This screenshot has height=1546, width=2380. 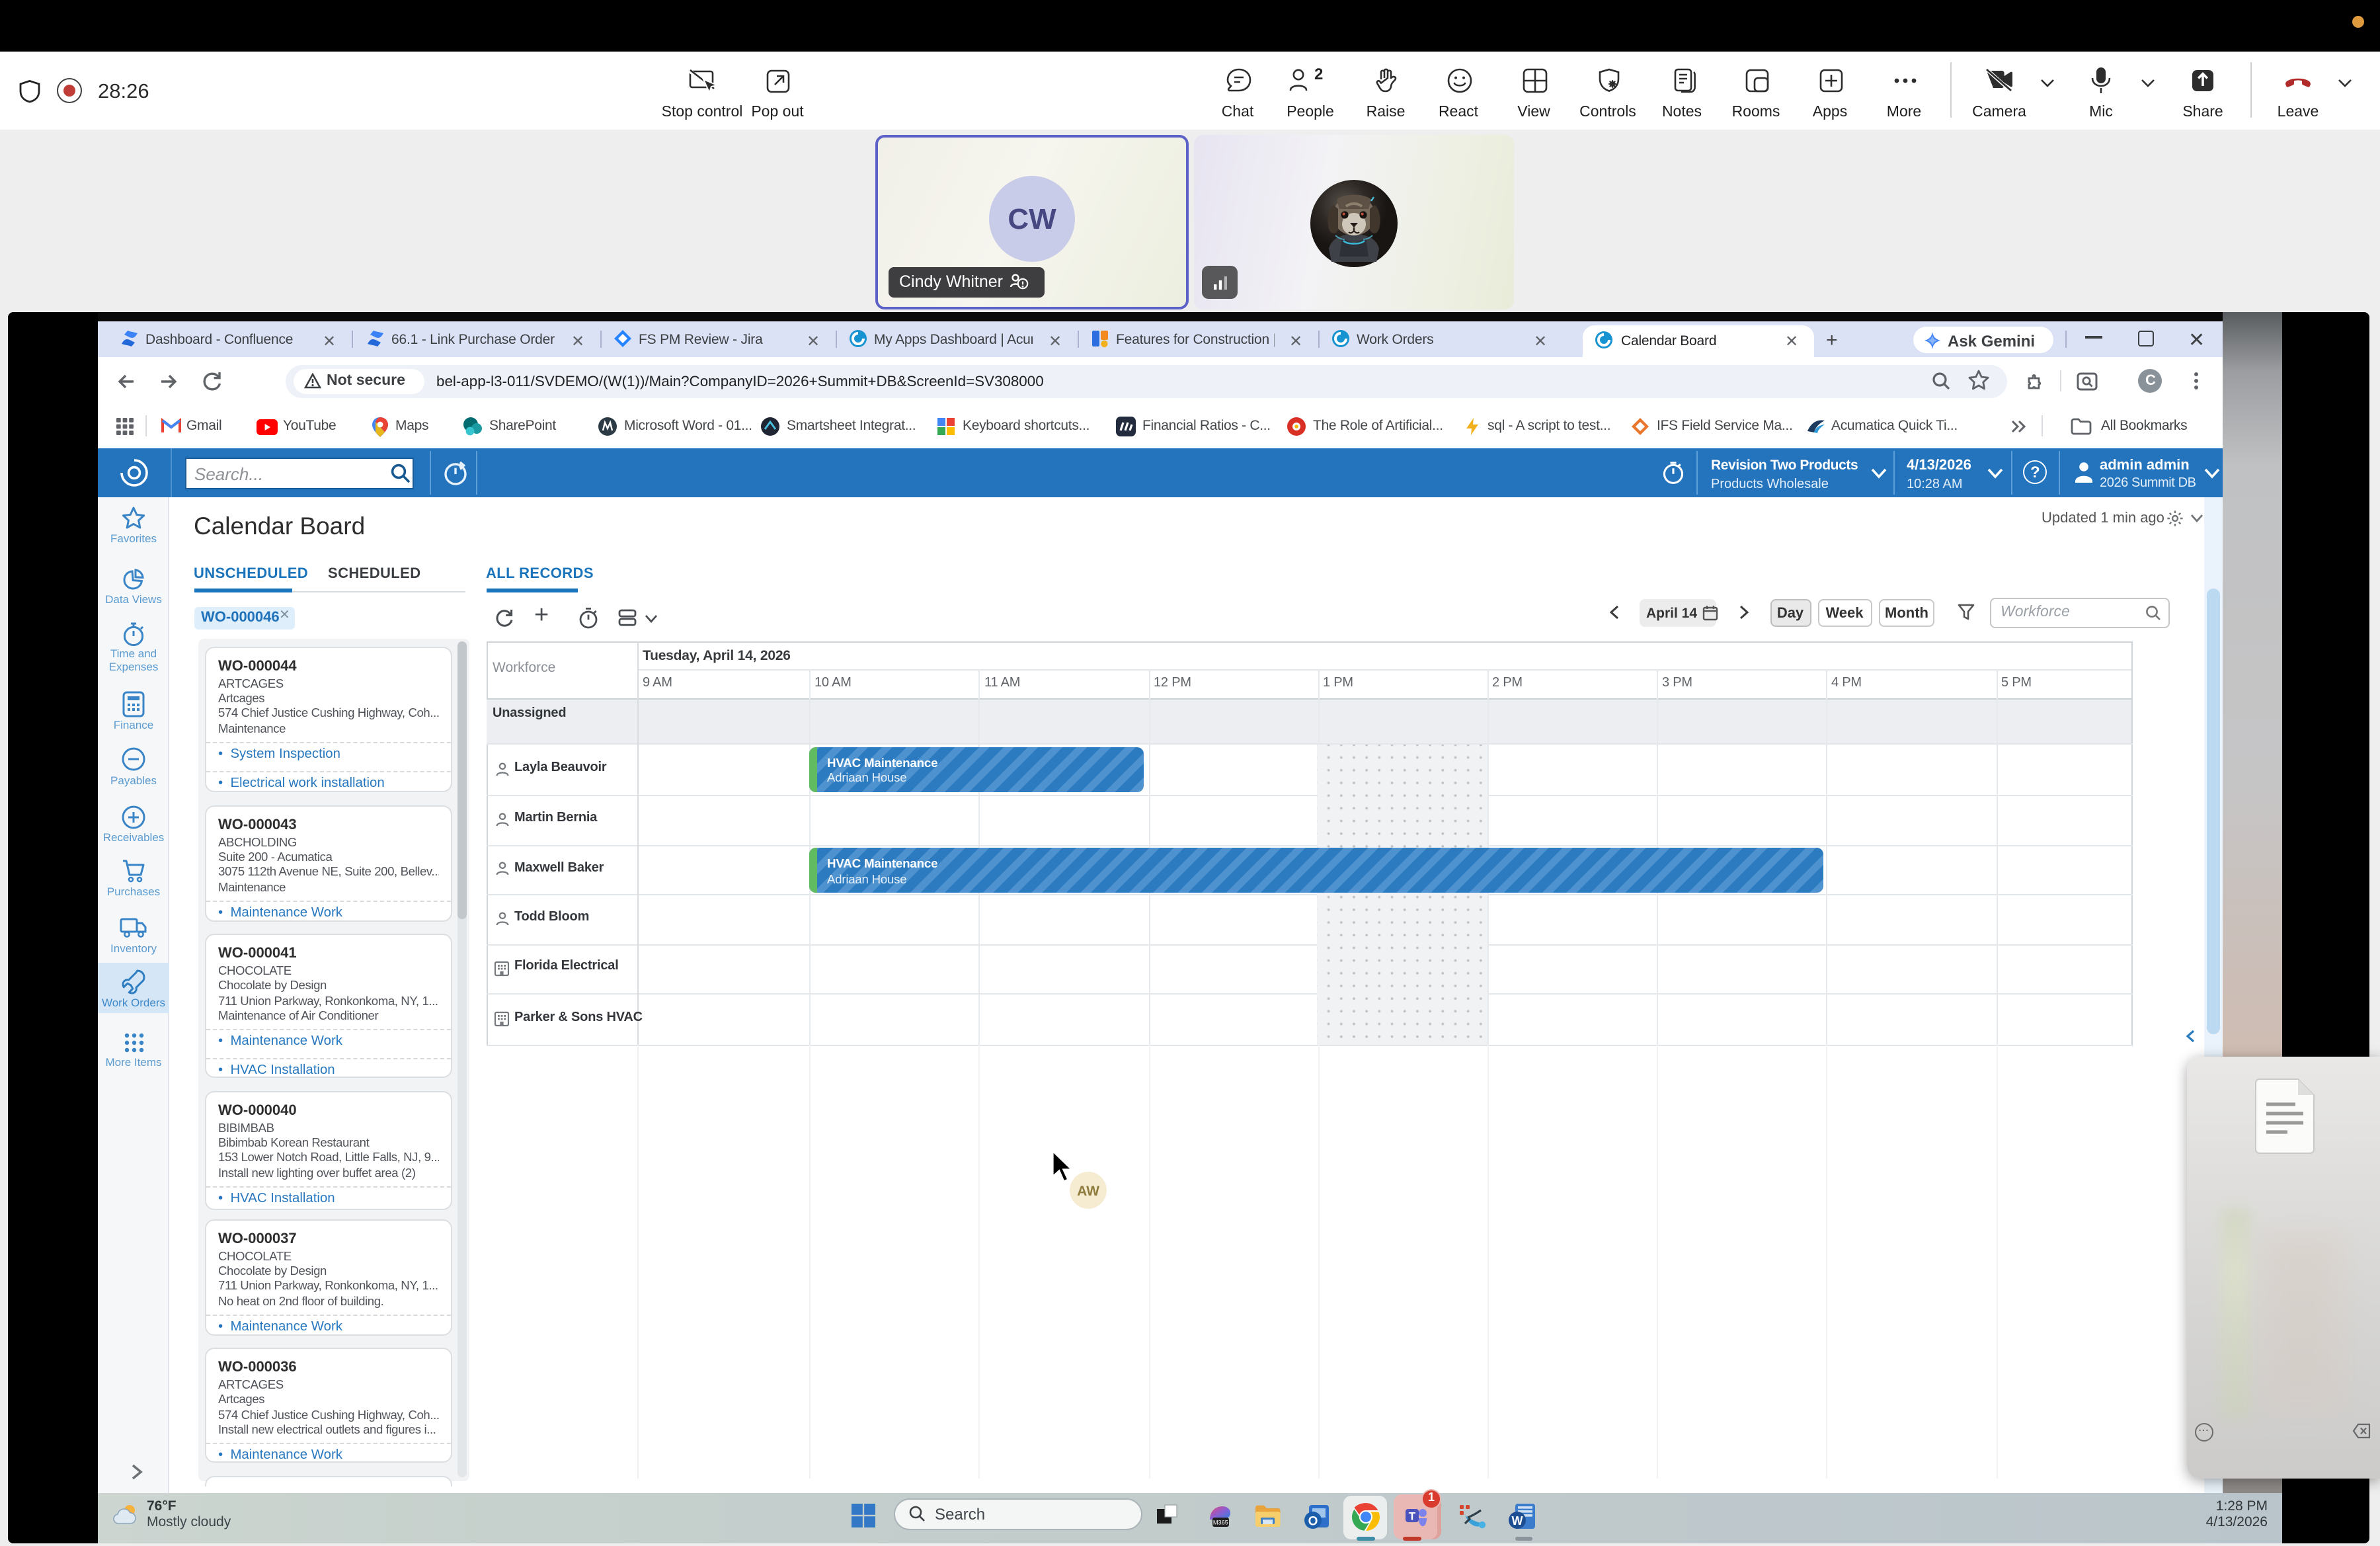 What do you see at coordinates (1517, 1520) in the screenshot?
I see `svg-text: W` at bounding box center [1517, 1520].